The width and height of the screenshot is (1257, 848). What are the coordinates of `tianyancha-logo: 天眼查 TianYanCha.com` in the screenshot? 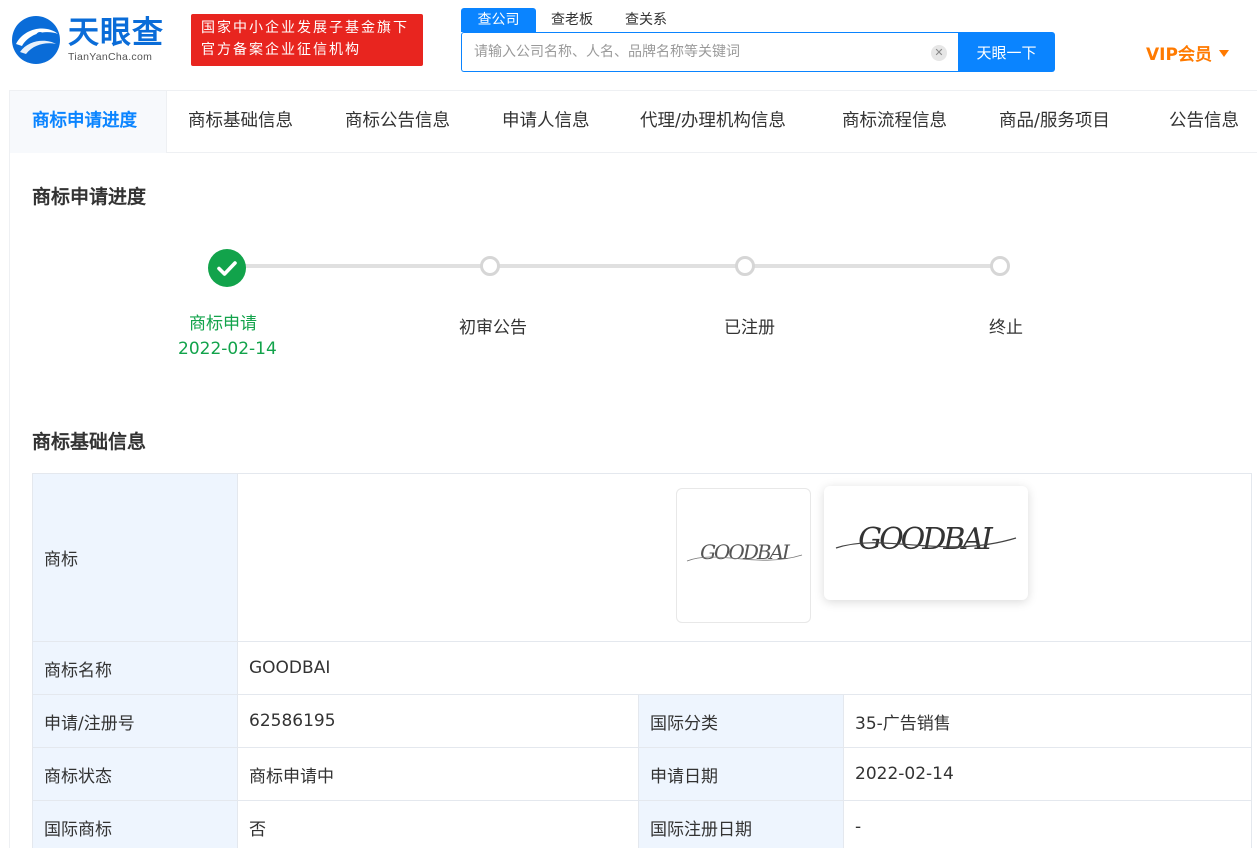 It's located at (95, 40).